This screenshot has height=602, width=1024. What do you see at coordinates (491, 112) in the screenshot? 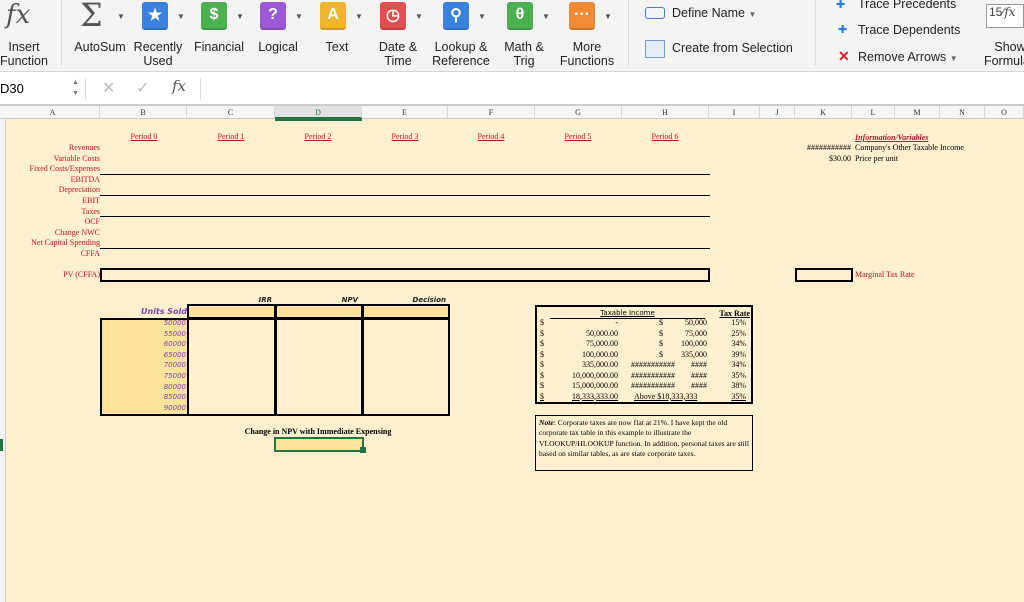
I see `column-header-f: F` at bounding box center [491, 112].